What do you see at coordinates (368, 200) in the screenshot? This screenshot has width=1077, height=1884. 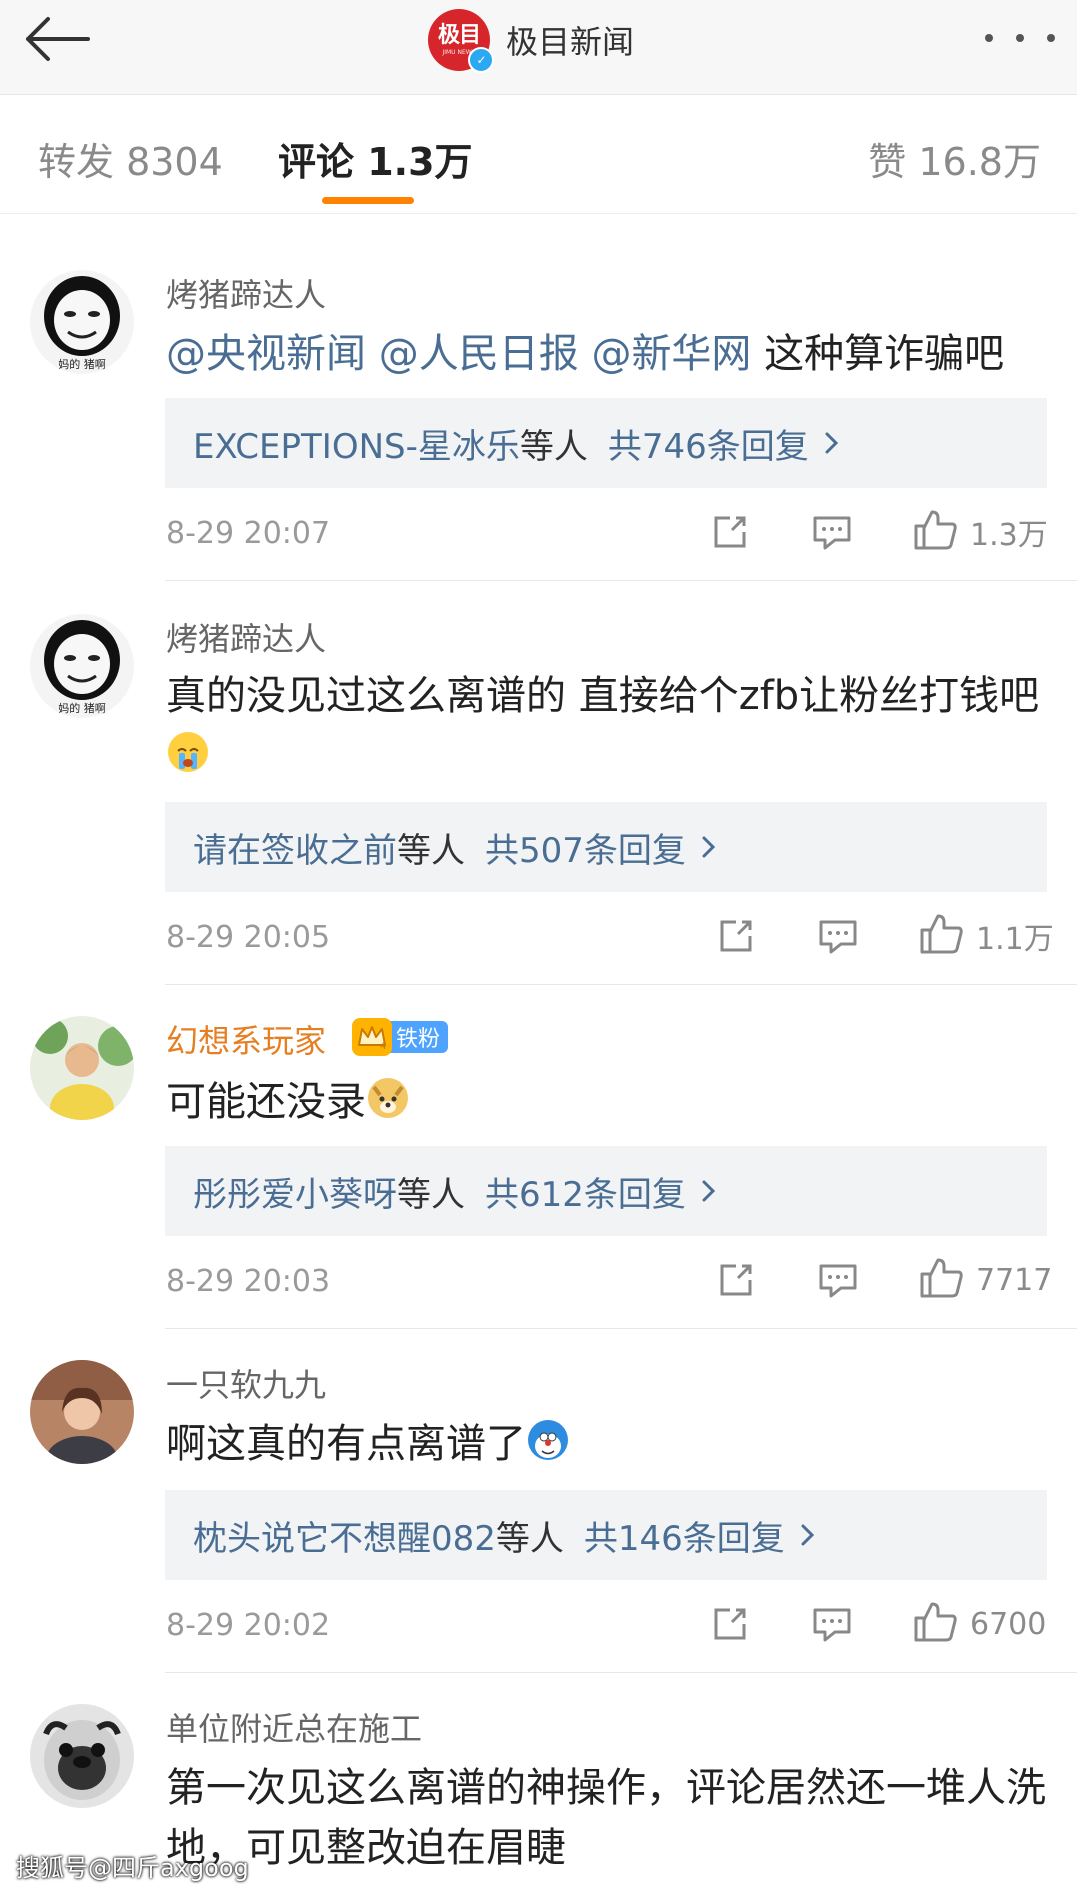 I see `active-tab-indicator` at bounding box center [368, 200].